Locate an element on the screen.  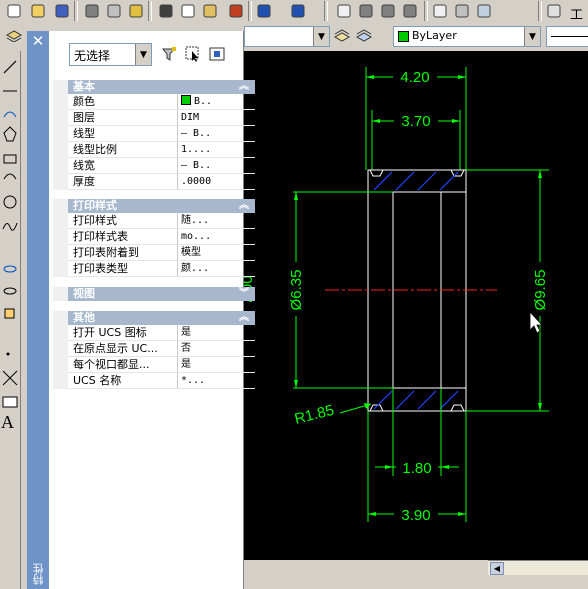
property-row: 线型 — B.. is located at coordinates (161, 134).